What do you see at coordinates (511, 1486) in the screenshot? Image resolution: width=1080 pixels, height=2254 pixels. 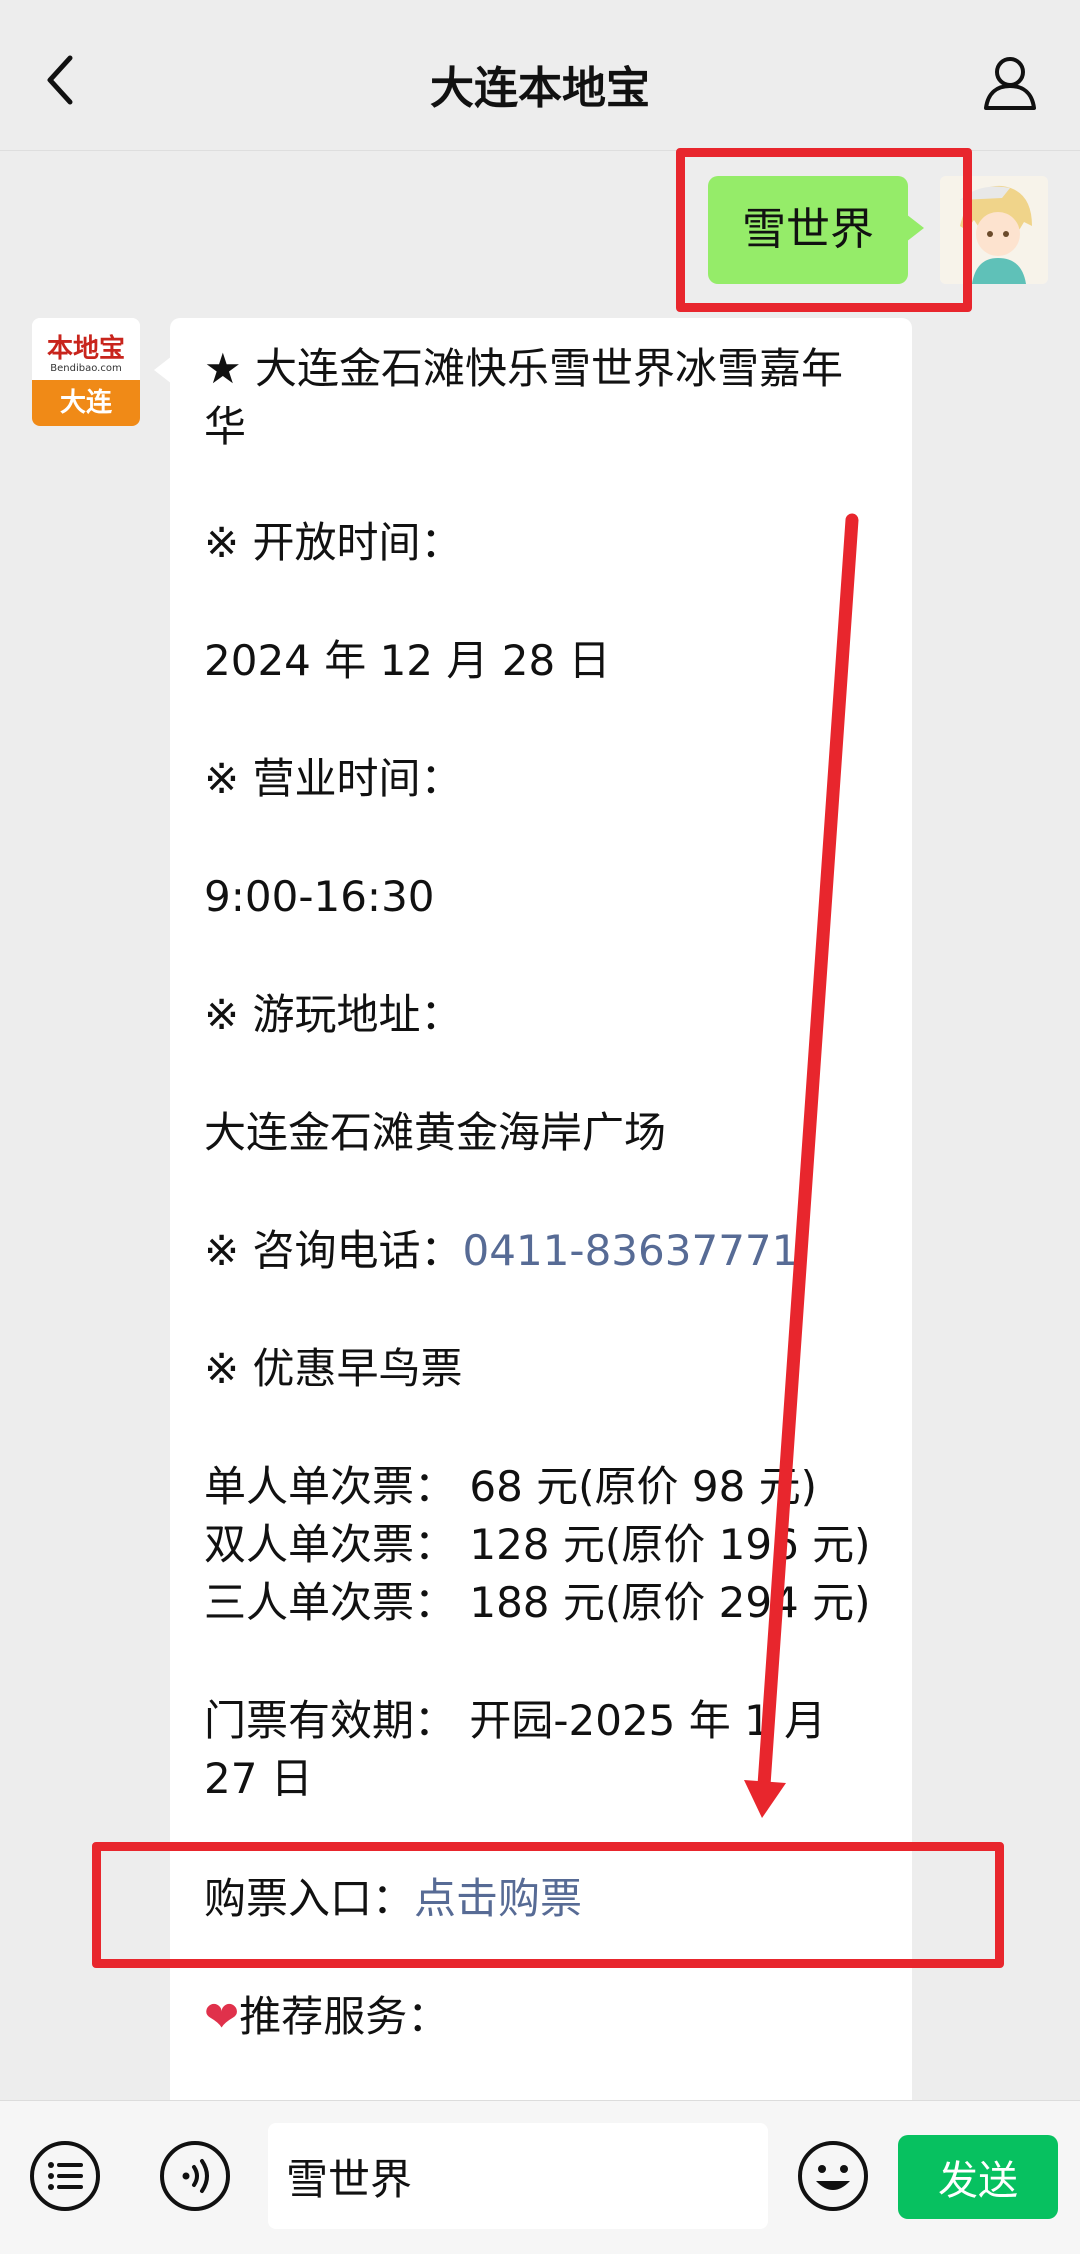 I see `ticket-single: 单人单次票： 68 元(原价 98 元)` at bounding box center [511, 1486].